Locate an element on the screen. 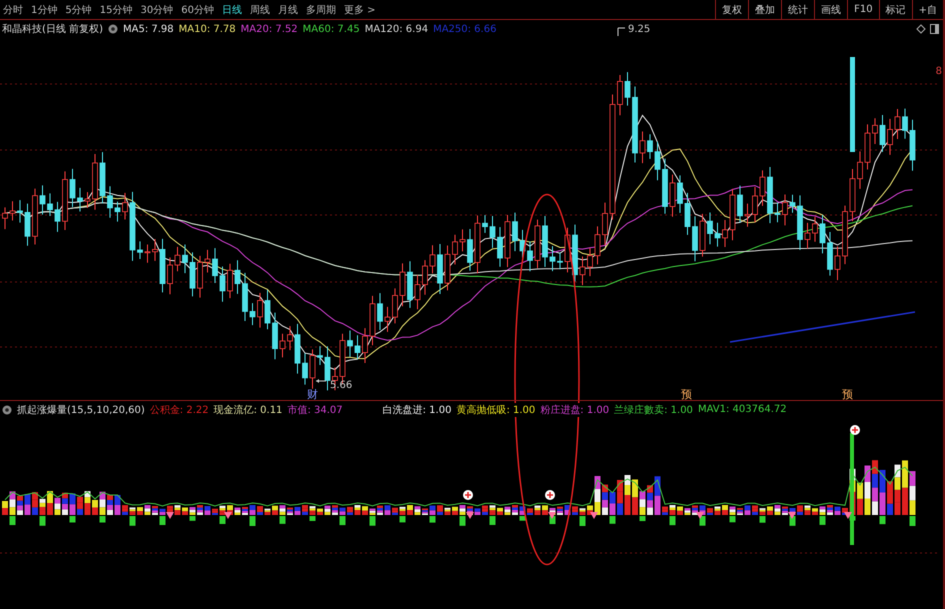 Image resolution: width=945 pixels, height=609 pixels. indicator-value: 粉庄进盘: 1.00 is located at coordinates (575, 409).